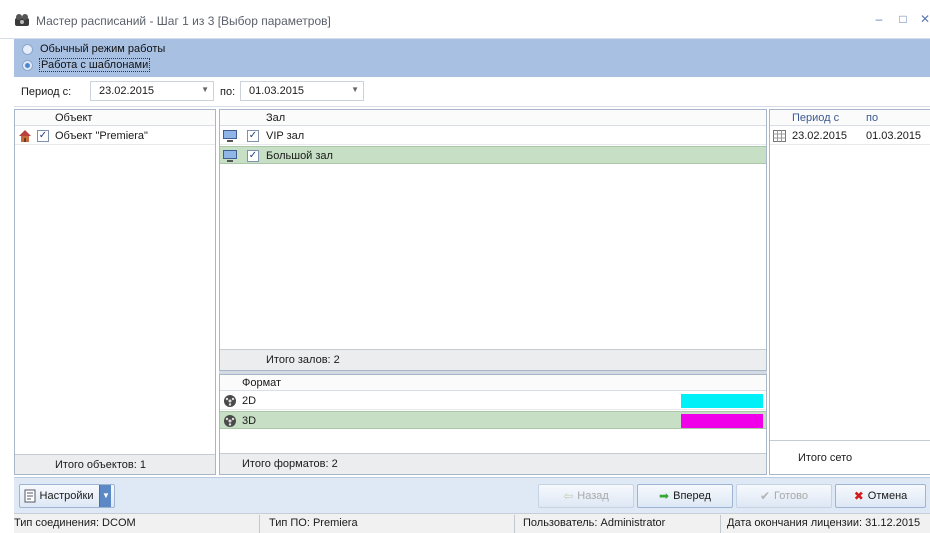 The width and height of the screenshot is (930, 533). I want to click on formats-footer: Итого форматов: 2, so click(493, 463).